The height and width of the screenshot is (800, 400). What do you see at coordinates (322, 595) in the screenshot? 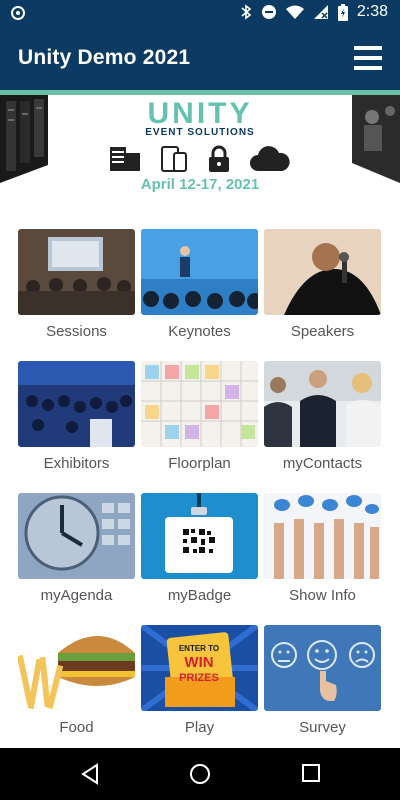
I see `tile-label: Show Info` at bounding box center [322, 595].